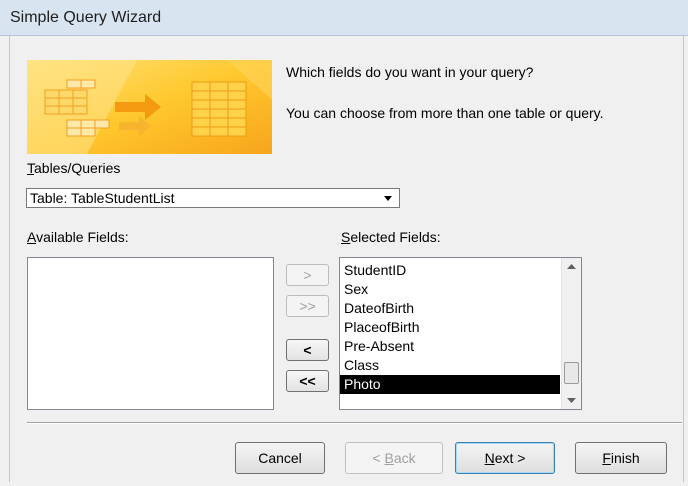  I want to click on next-label: ext >, so click(510, 458).